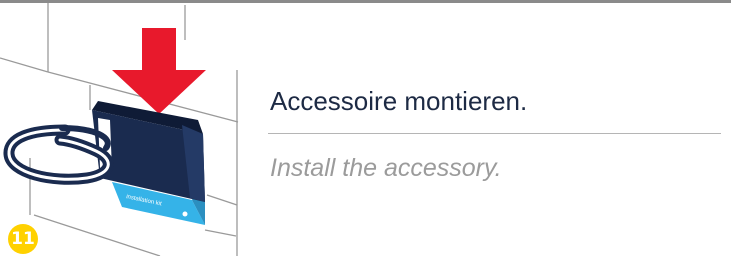  What do you see at coordinates (386, 168) in the screenshot?
I see `instruction-english: Install the accessory.` at bounding box center [386, 168].